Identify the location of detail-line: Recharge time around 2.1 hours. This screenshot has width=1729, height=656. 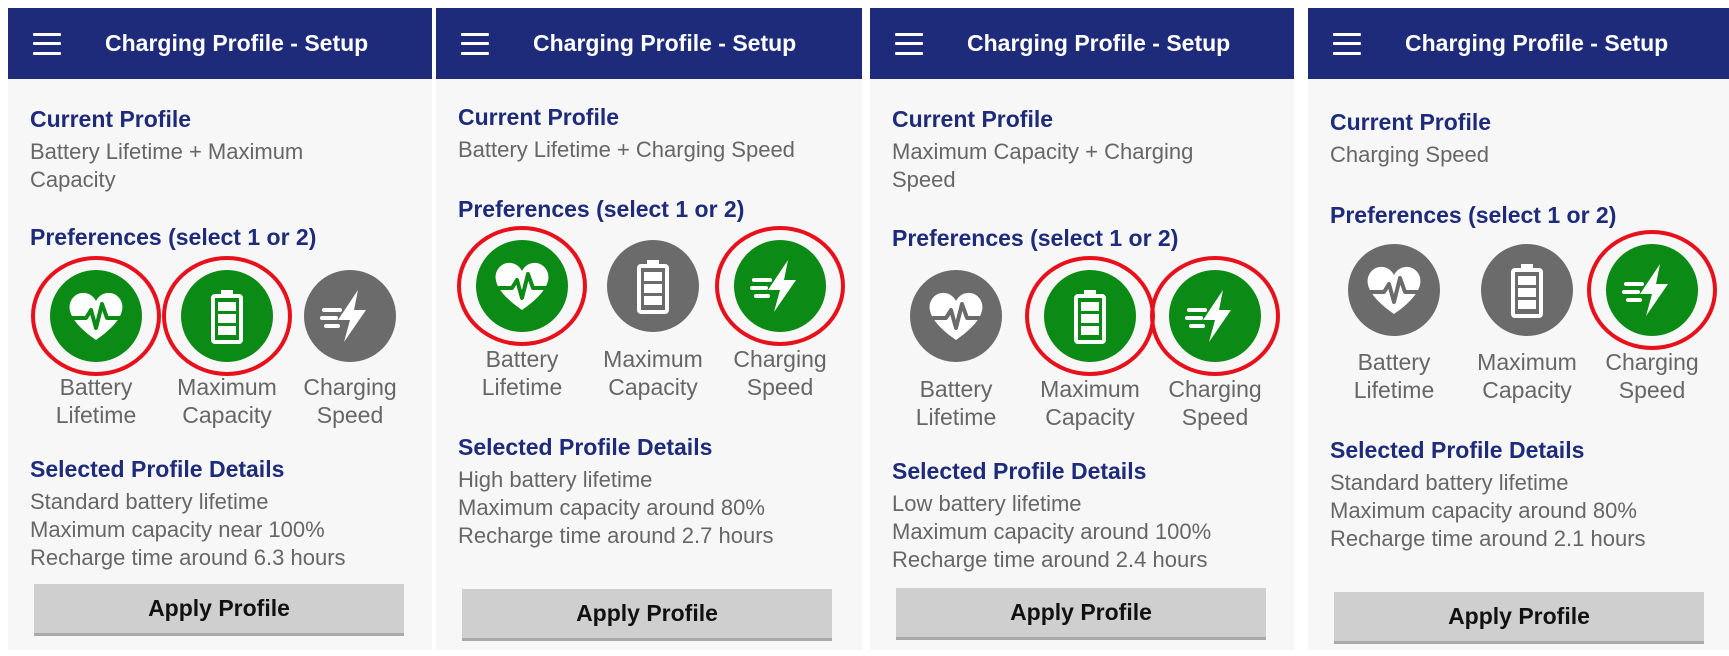
(1488, 538).